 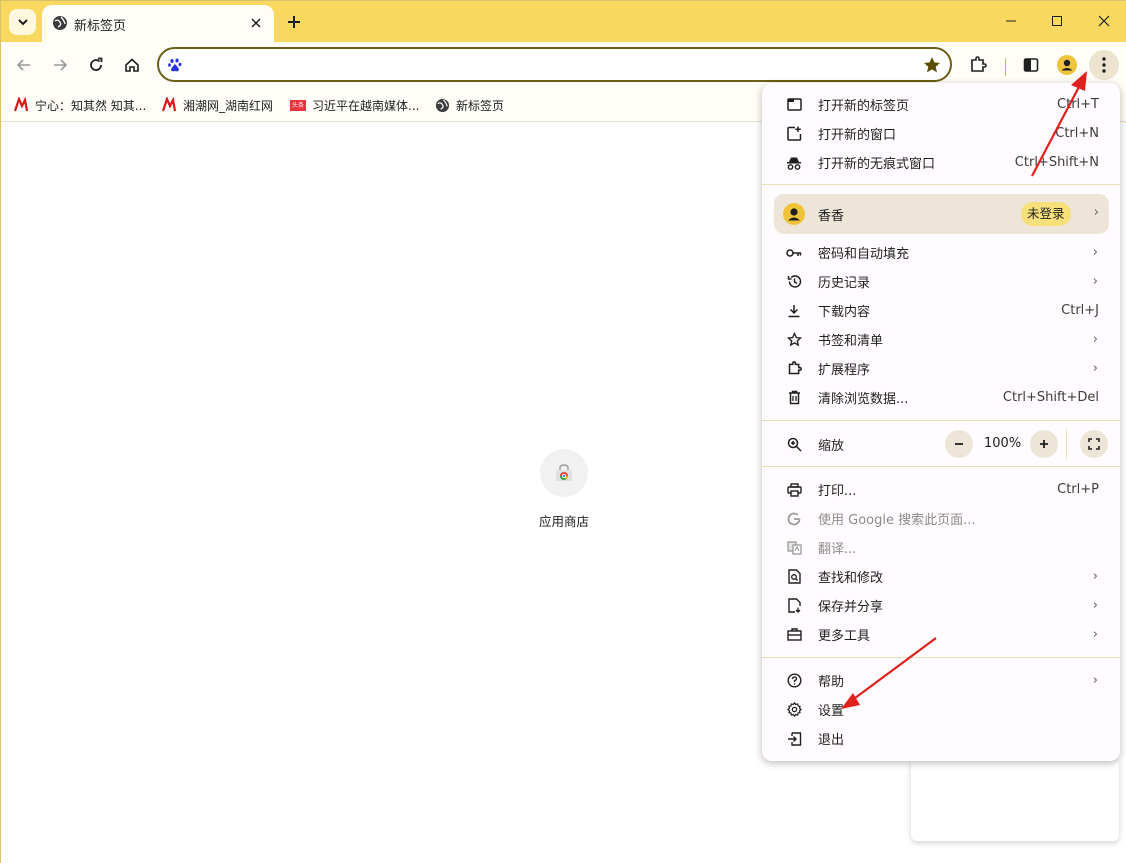 What do you see at coordinates (794, 710) in the screenshot?
I see `gear-icon` at bounding box center [794, 710].